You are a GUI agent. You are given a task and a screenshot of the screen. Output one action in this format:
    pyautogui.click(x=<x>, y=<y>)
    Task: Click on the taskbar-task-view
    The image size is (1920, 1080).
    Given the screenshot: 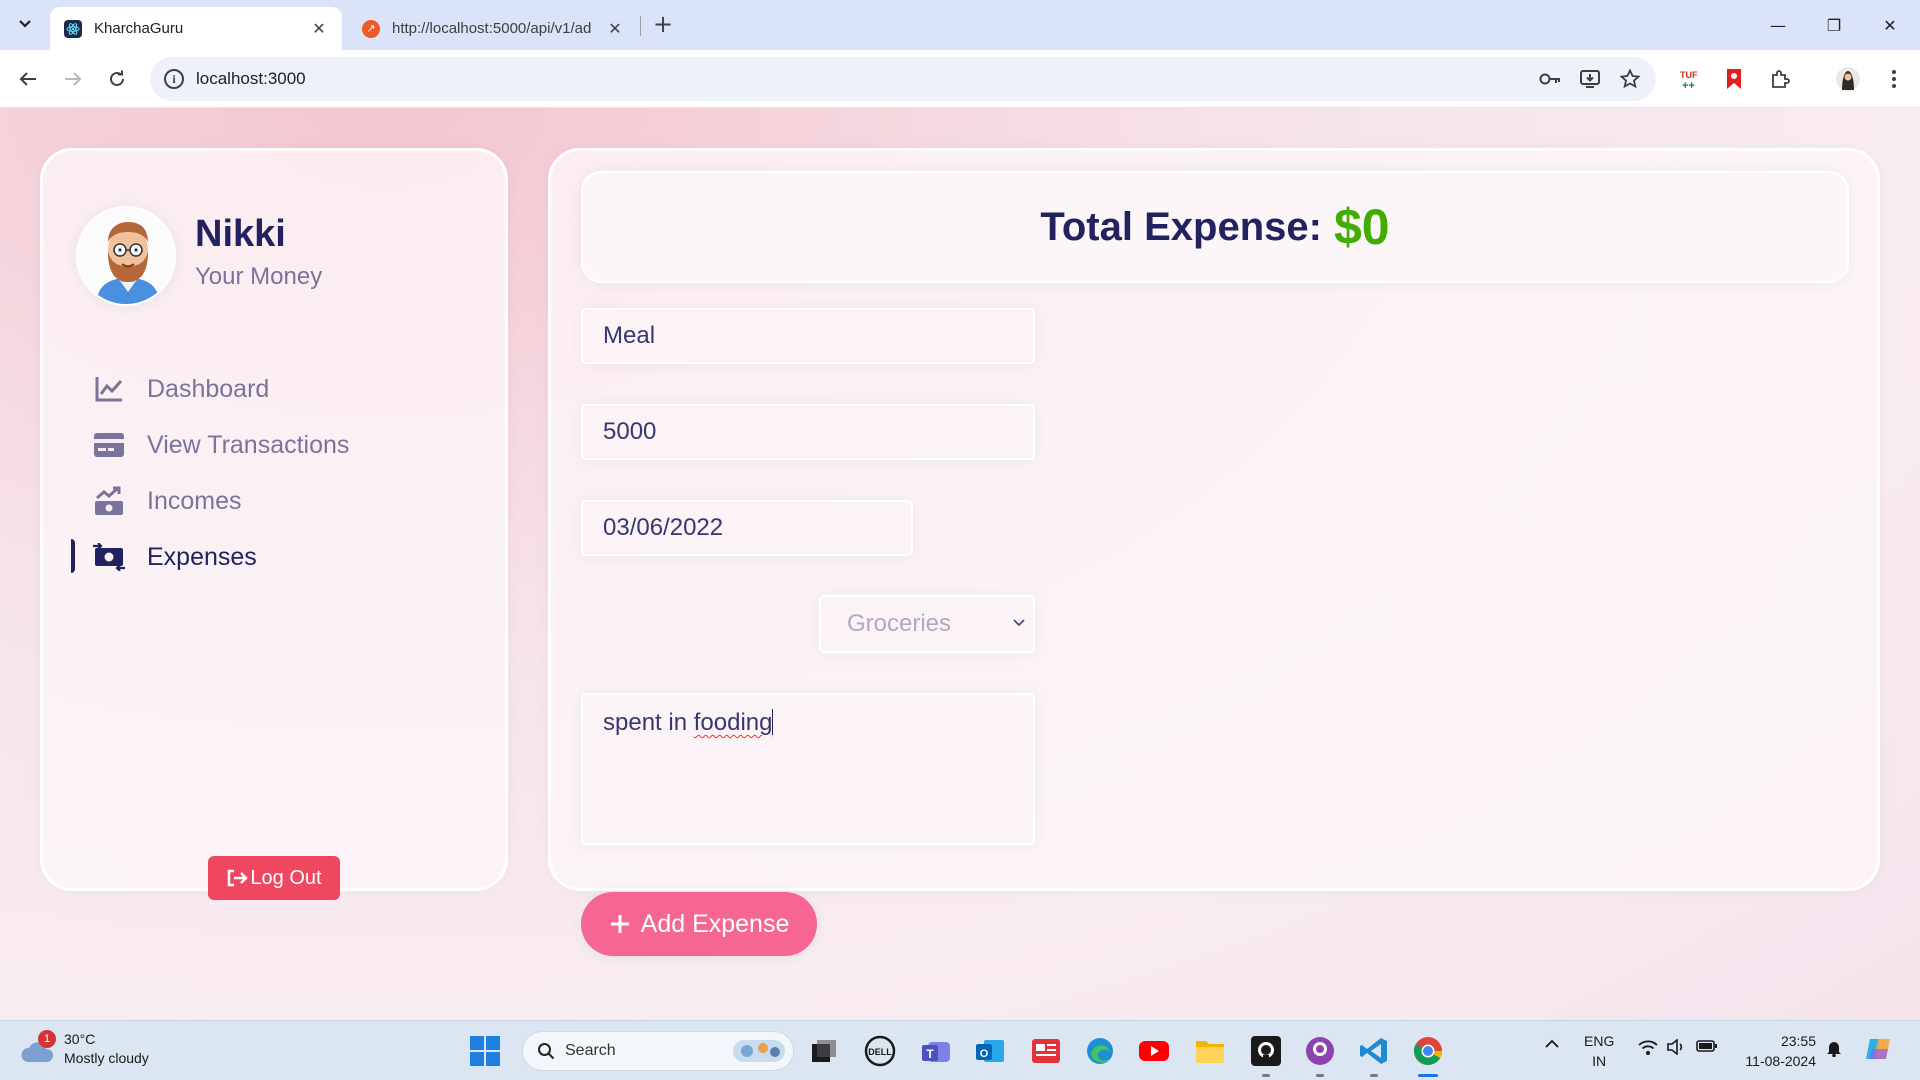 What is the action you would take?
    pyautogui.click(x=824, y=1051)
    